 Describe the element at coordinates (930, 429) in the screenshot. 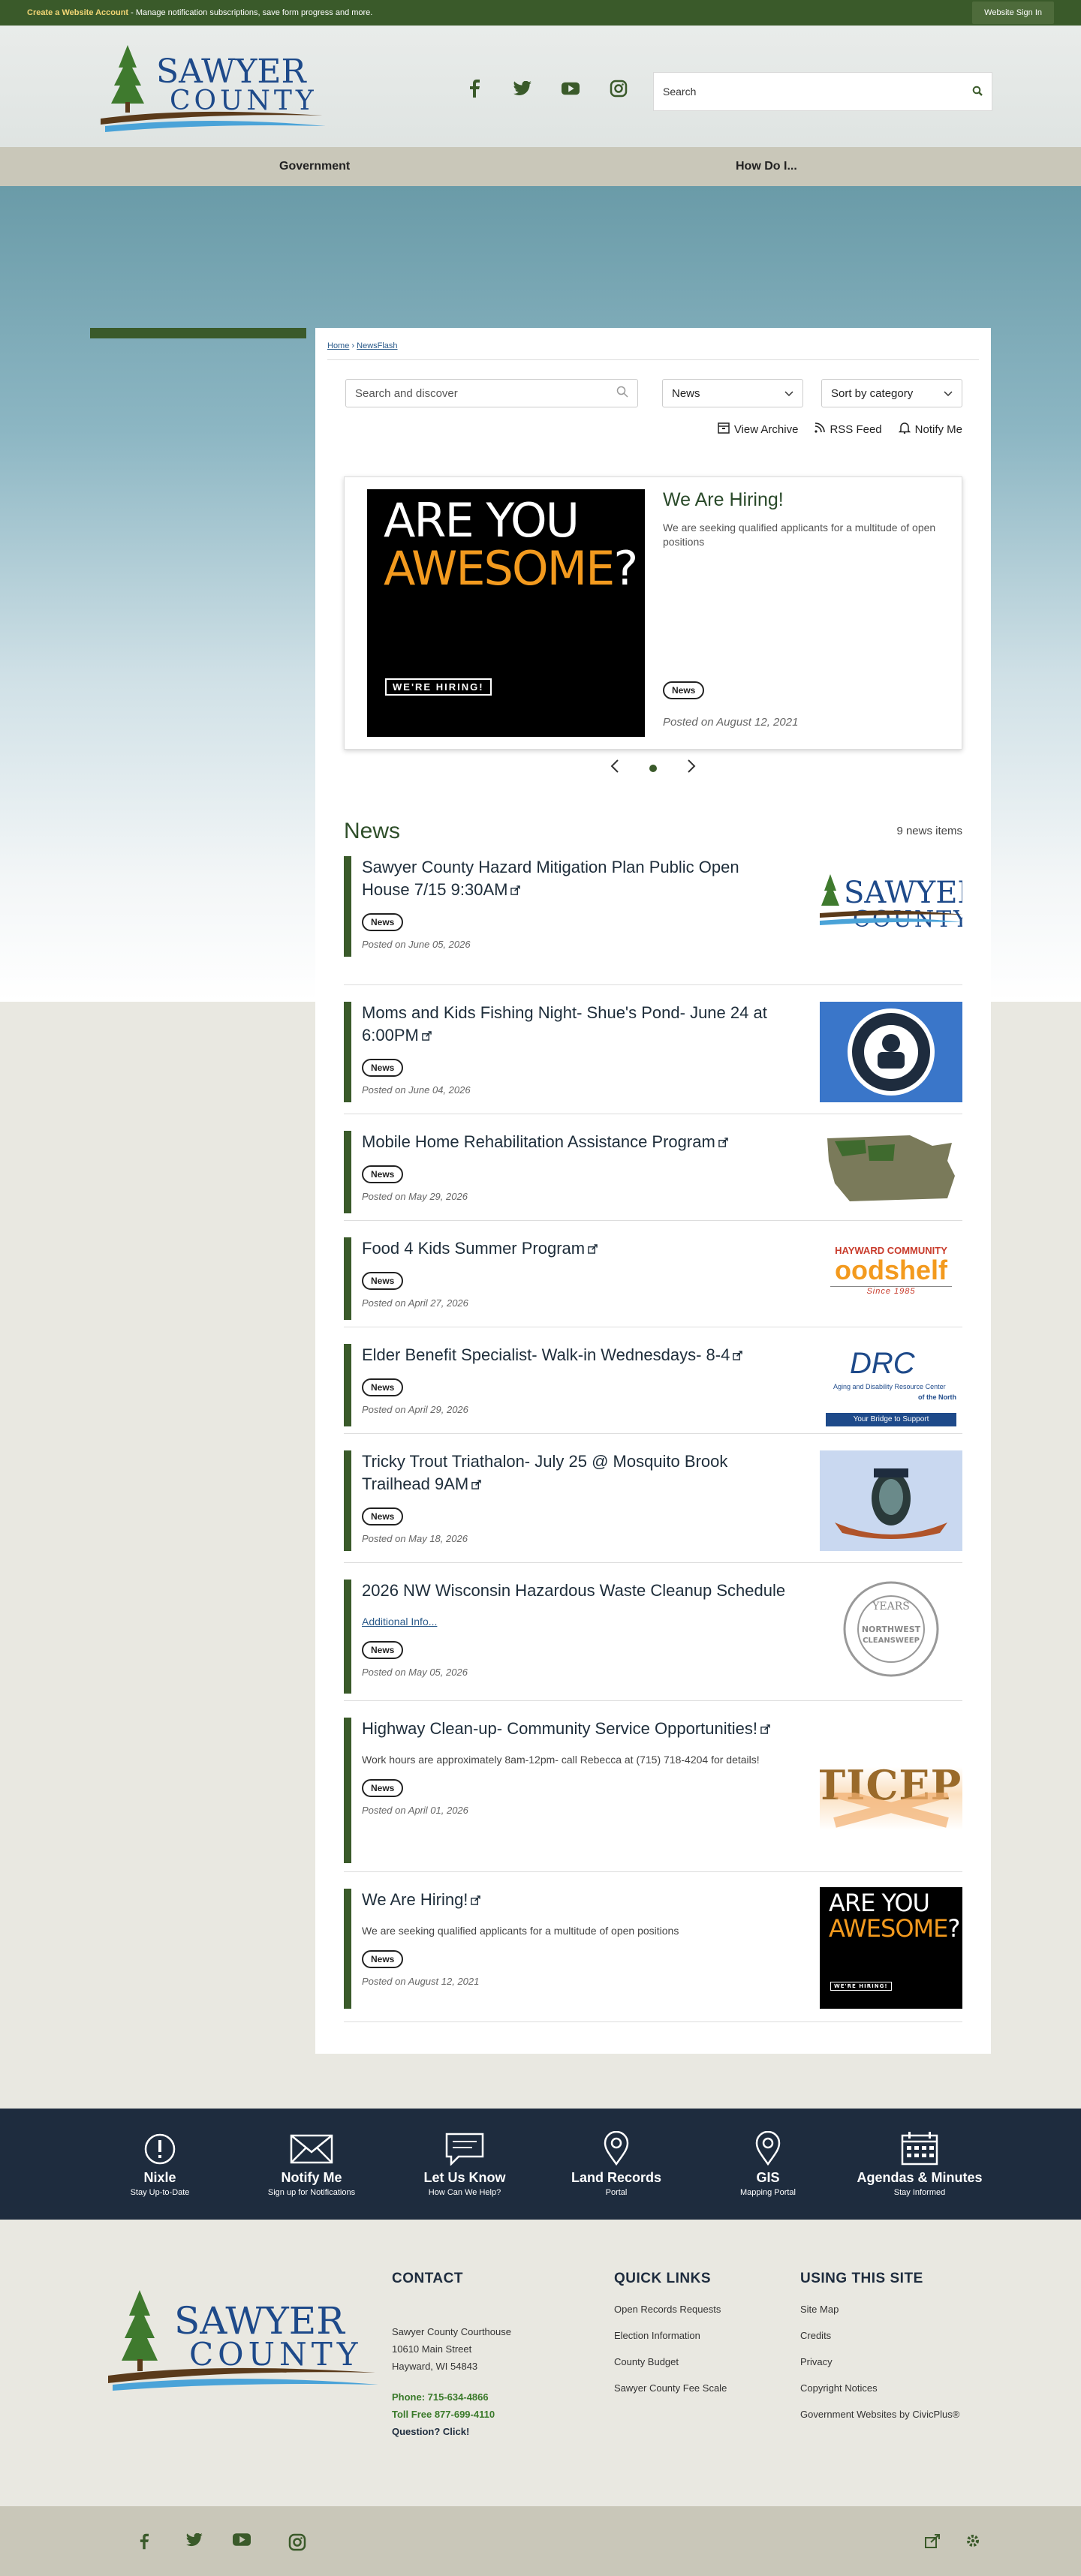

I see `notify-me-link: Notify Me` at that location.